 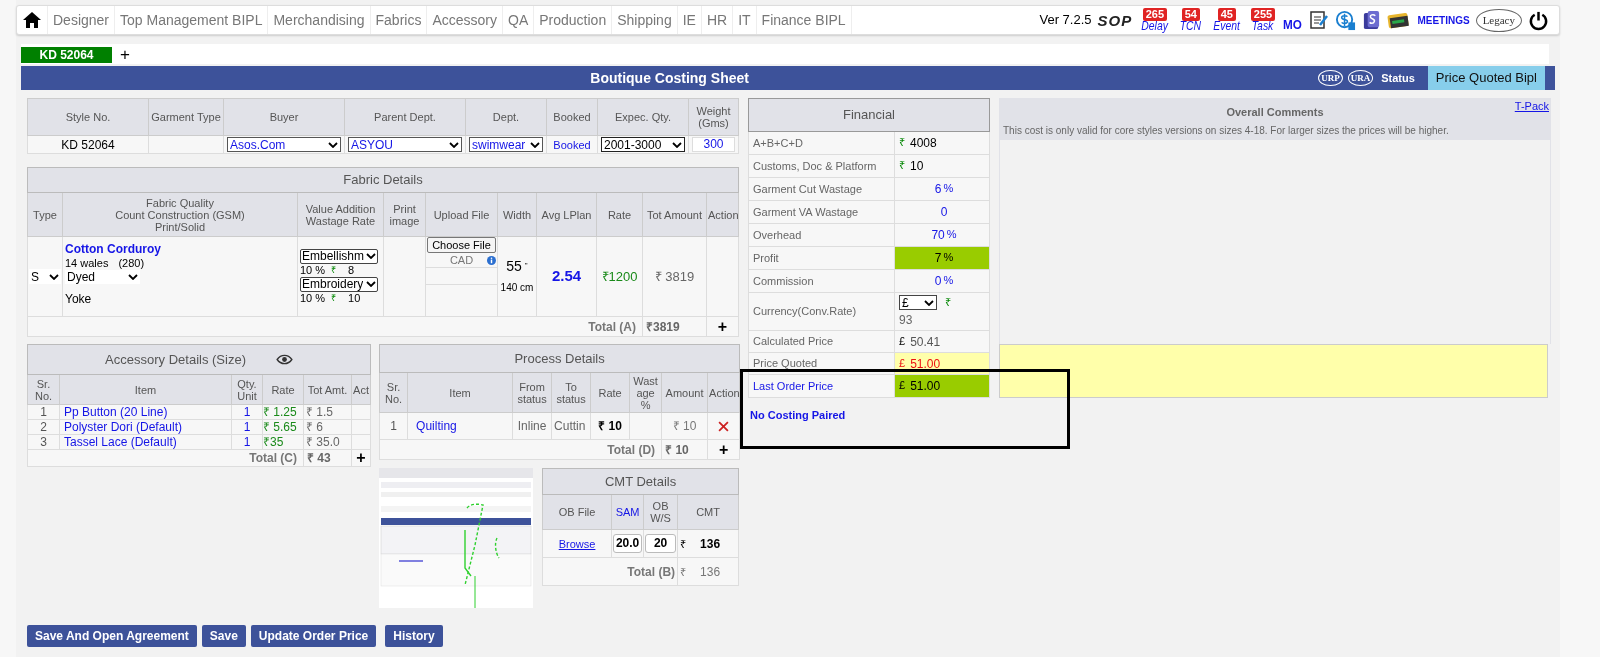 I want to click on value-text: 10, so click(x=917, y=166).